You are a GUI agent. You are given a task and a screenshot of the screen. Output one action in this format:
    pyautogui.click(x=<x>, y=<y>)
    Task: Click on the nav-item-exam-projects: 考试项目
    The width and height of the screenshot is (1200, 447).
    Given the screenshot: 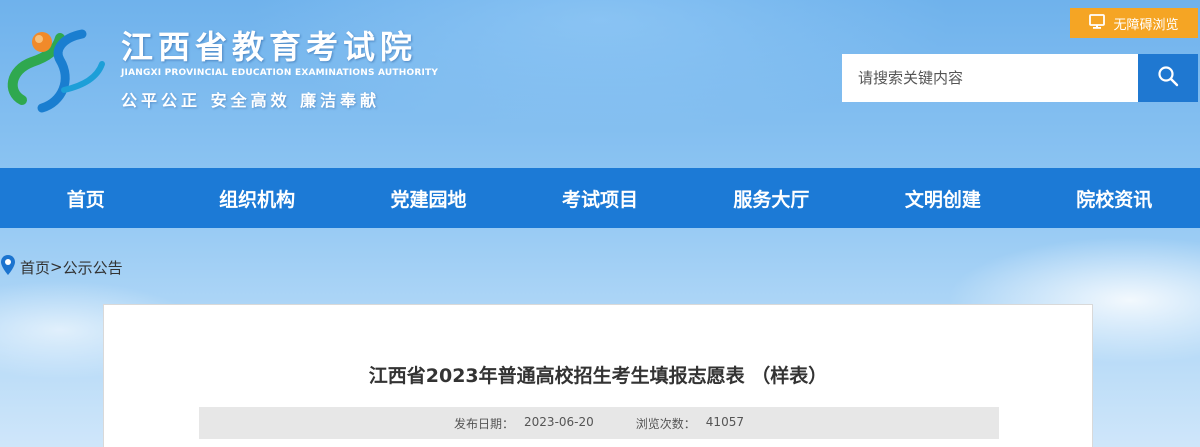 What is the action you would take?
    pyautogui.click(x=599, y=198)
    